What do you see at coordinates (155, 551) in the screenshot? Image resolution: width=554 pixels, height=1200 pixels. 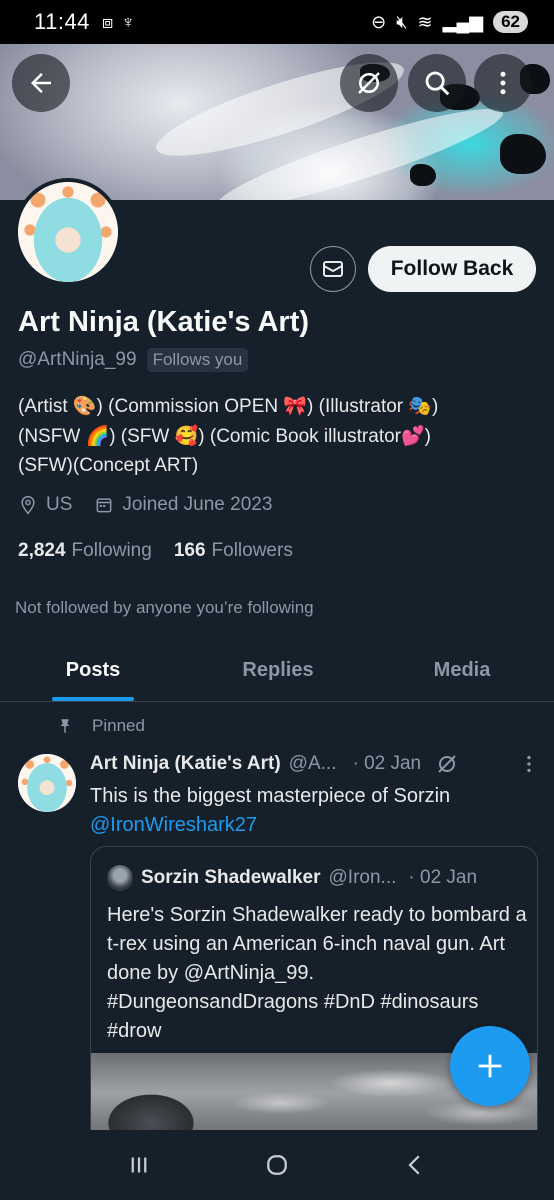 I see `follow-stats: 2,824 Following 166 Followers` at bounding box center [155, 551].